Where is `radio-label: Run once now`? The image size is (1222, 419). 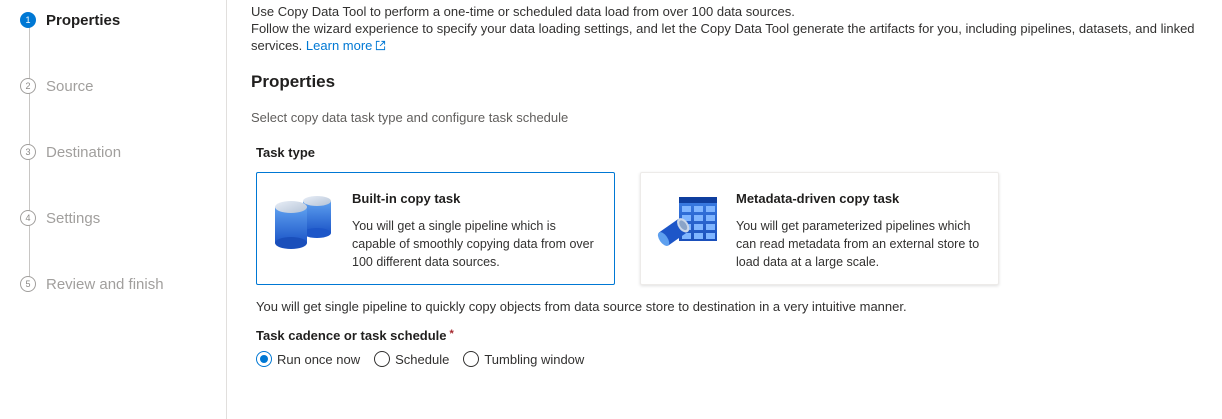
radio-label: Run once now is located at coordinates (319, 359).